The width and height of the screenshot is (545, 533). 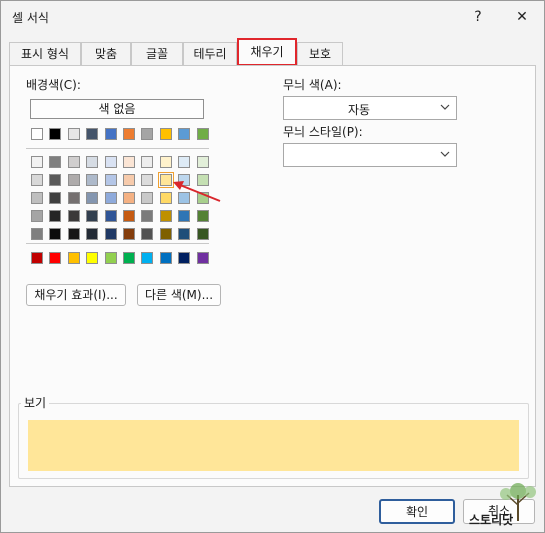 What do you see at coordinates (491, 520) in the screenshot?
I see `watermark-text: 스토리닷` at bounding box center [491, 520].